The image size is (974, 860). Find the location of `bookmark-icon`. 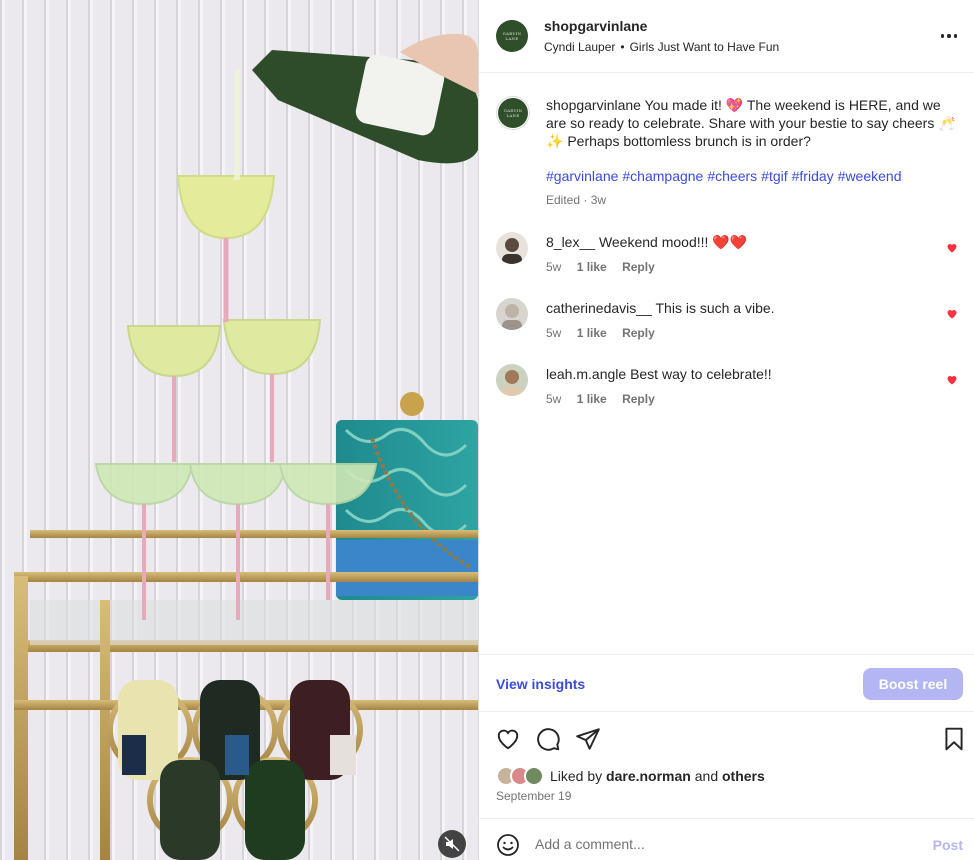

bookmark-icon is located at coordinates (954, 739).